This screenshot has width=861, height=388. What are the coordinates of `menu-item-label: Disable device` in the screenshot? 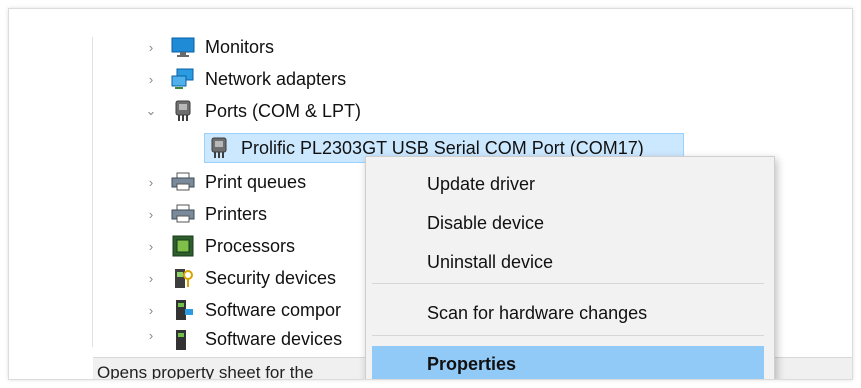 It's located at (486, 223).